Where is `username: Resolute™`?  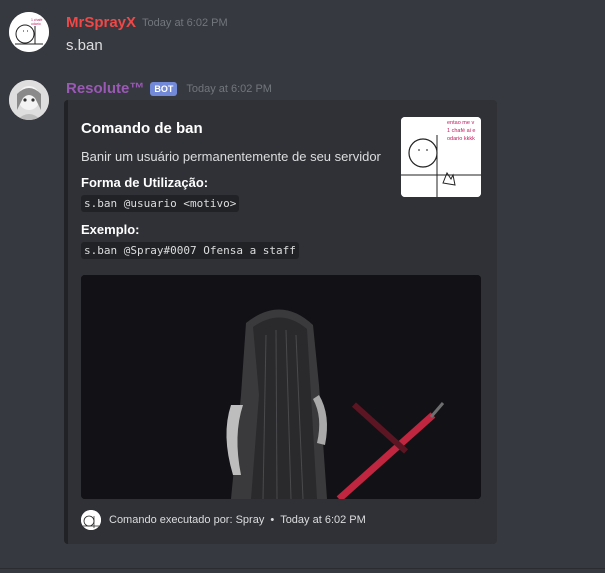 username: Resolute™ is located at coordinates (105, 88).